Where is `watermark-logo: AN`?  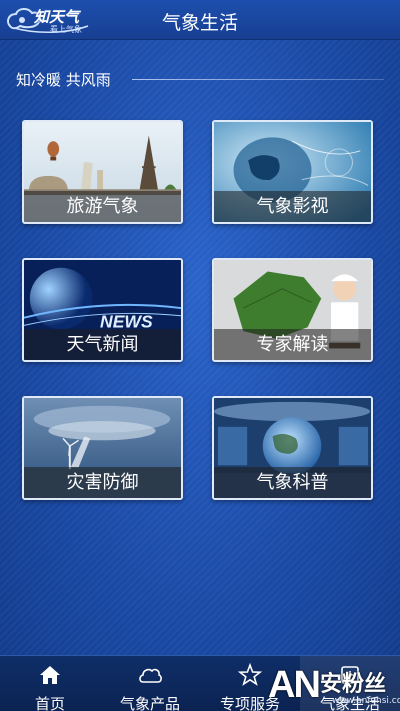 watermark-logo: AN is located at coordinates (294, 685).